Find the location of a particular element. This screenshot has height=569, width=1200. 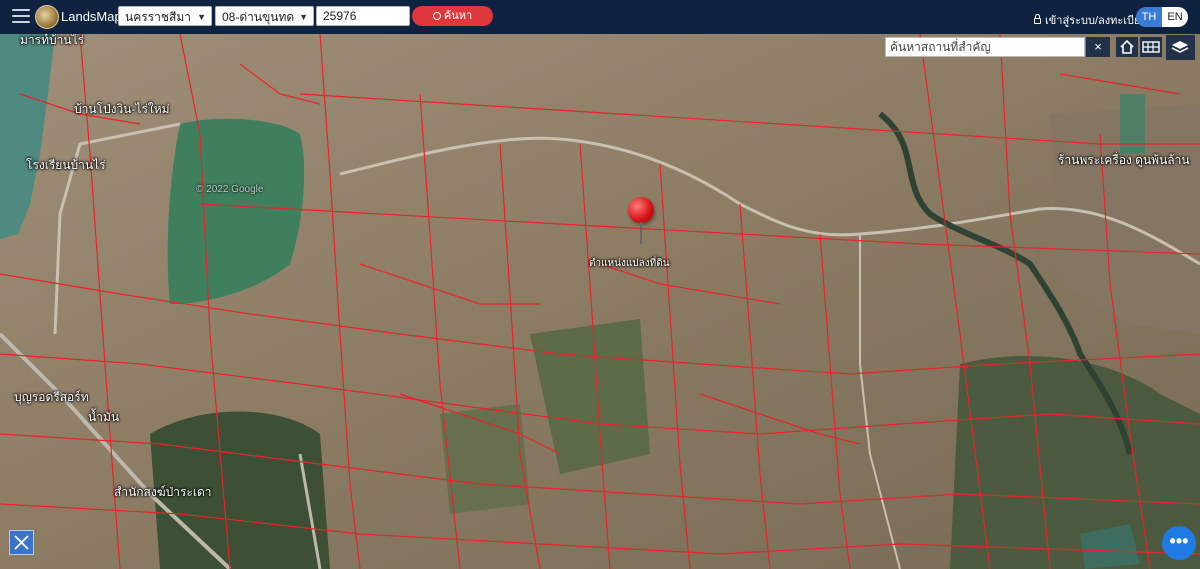

location-pin-icon is located at coordinates (641, 210).